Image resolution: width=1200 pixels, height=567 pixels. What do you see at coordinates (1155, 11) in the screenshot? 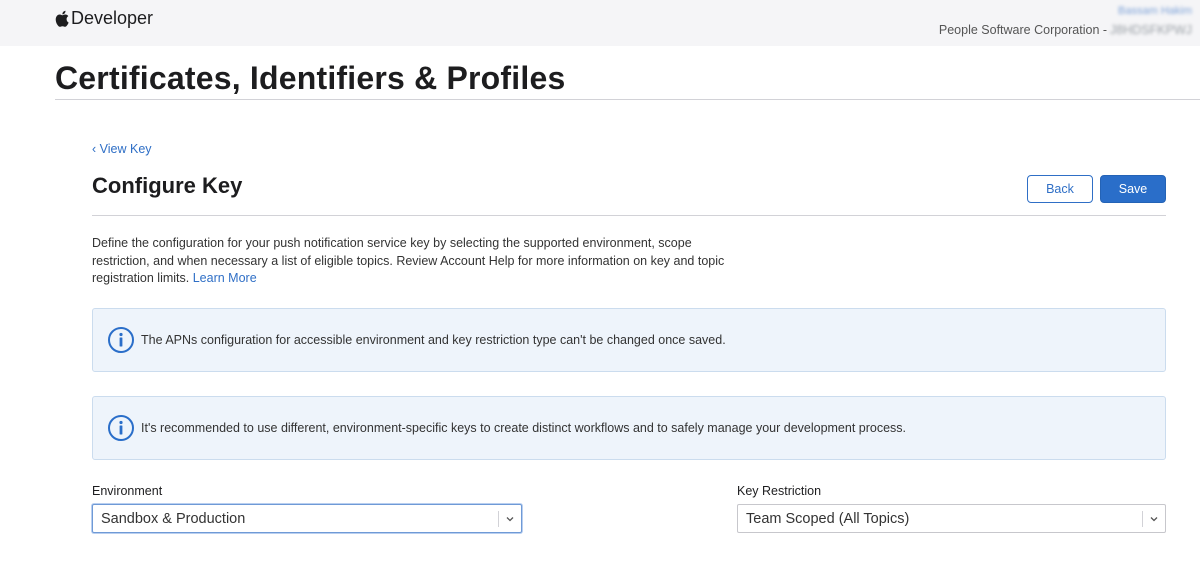
I see `user-name: Bassam Hakim` at bounding box center [1155, 11].